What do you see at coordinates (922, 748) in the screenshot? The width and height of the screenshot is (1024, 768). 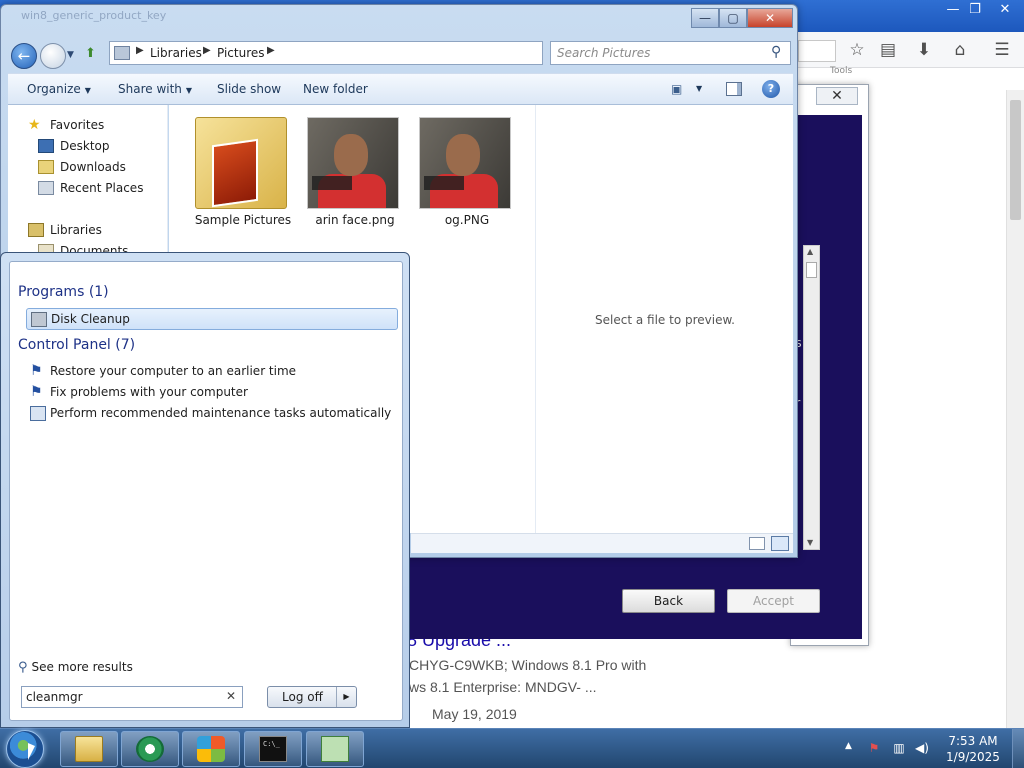 I see `volume-icon: ◀)` at bounding box center [922, 748].